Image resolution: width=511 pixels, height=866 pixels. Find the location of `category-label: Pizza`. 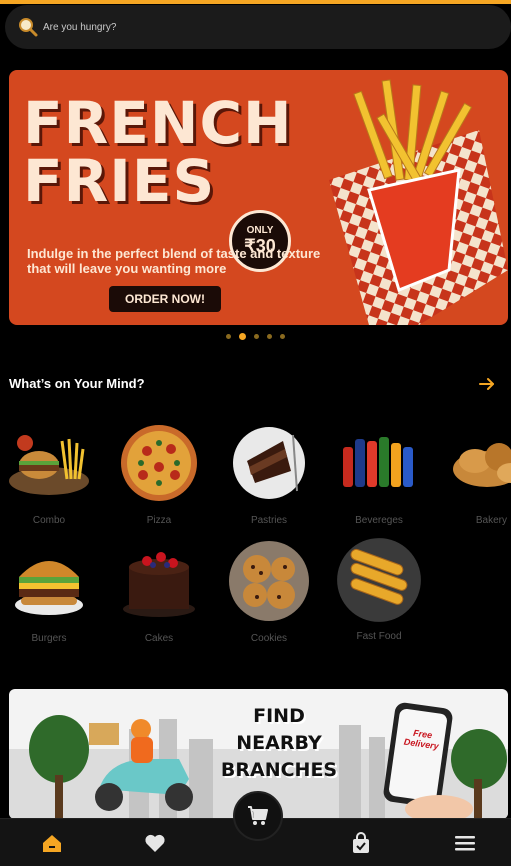

category-label: Pizza is located at coordinates (159, 520).